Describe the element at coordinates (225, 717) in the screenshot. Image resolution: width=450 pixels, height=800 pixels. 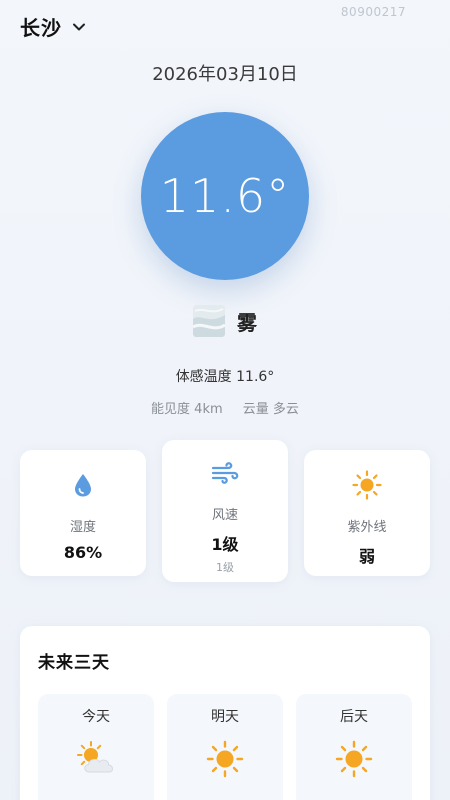
I see `day-name: 明天` at that location.